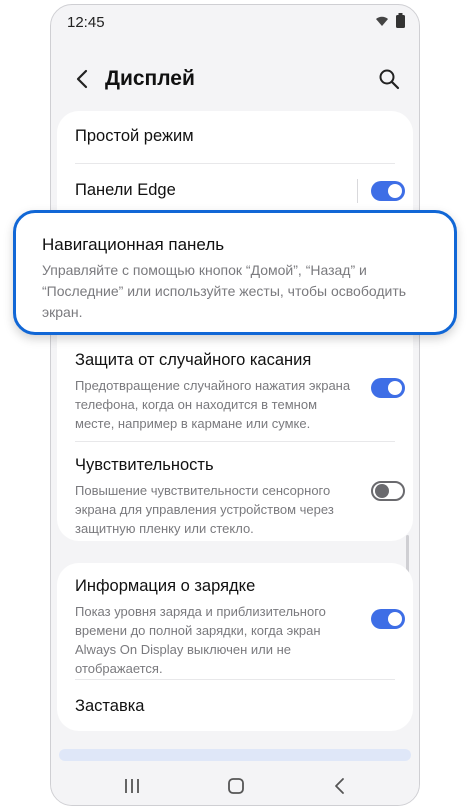  Describe the element at coordinates (134, 136) in the screenshot. I see `simple-mode-label: Простой режим` at that location.